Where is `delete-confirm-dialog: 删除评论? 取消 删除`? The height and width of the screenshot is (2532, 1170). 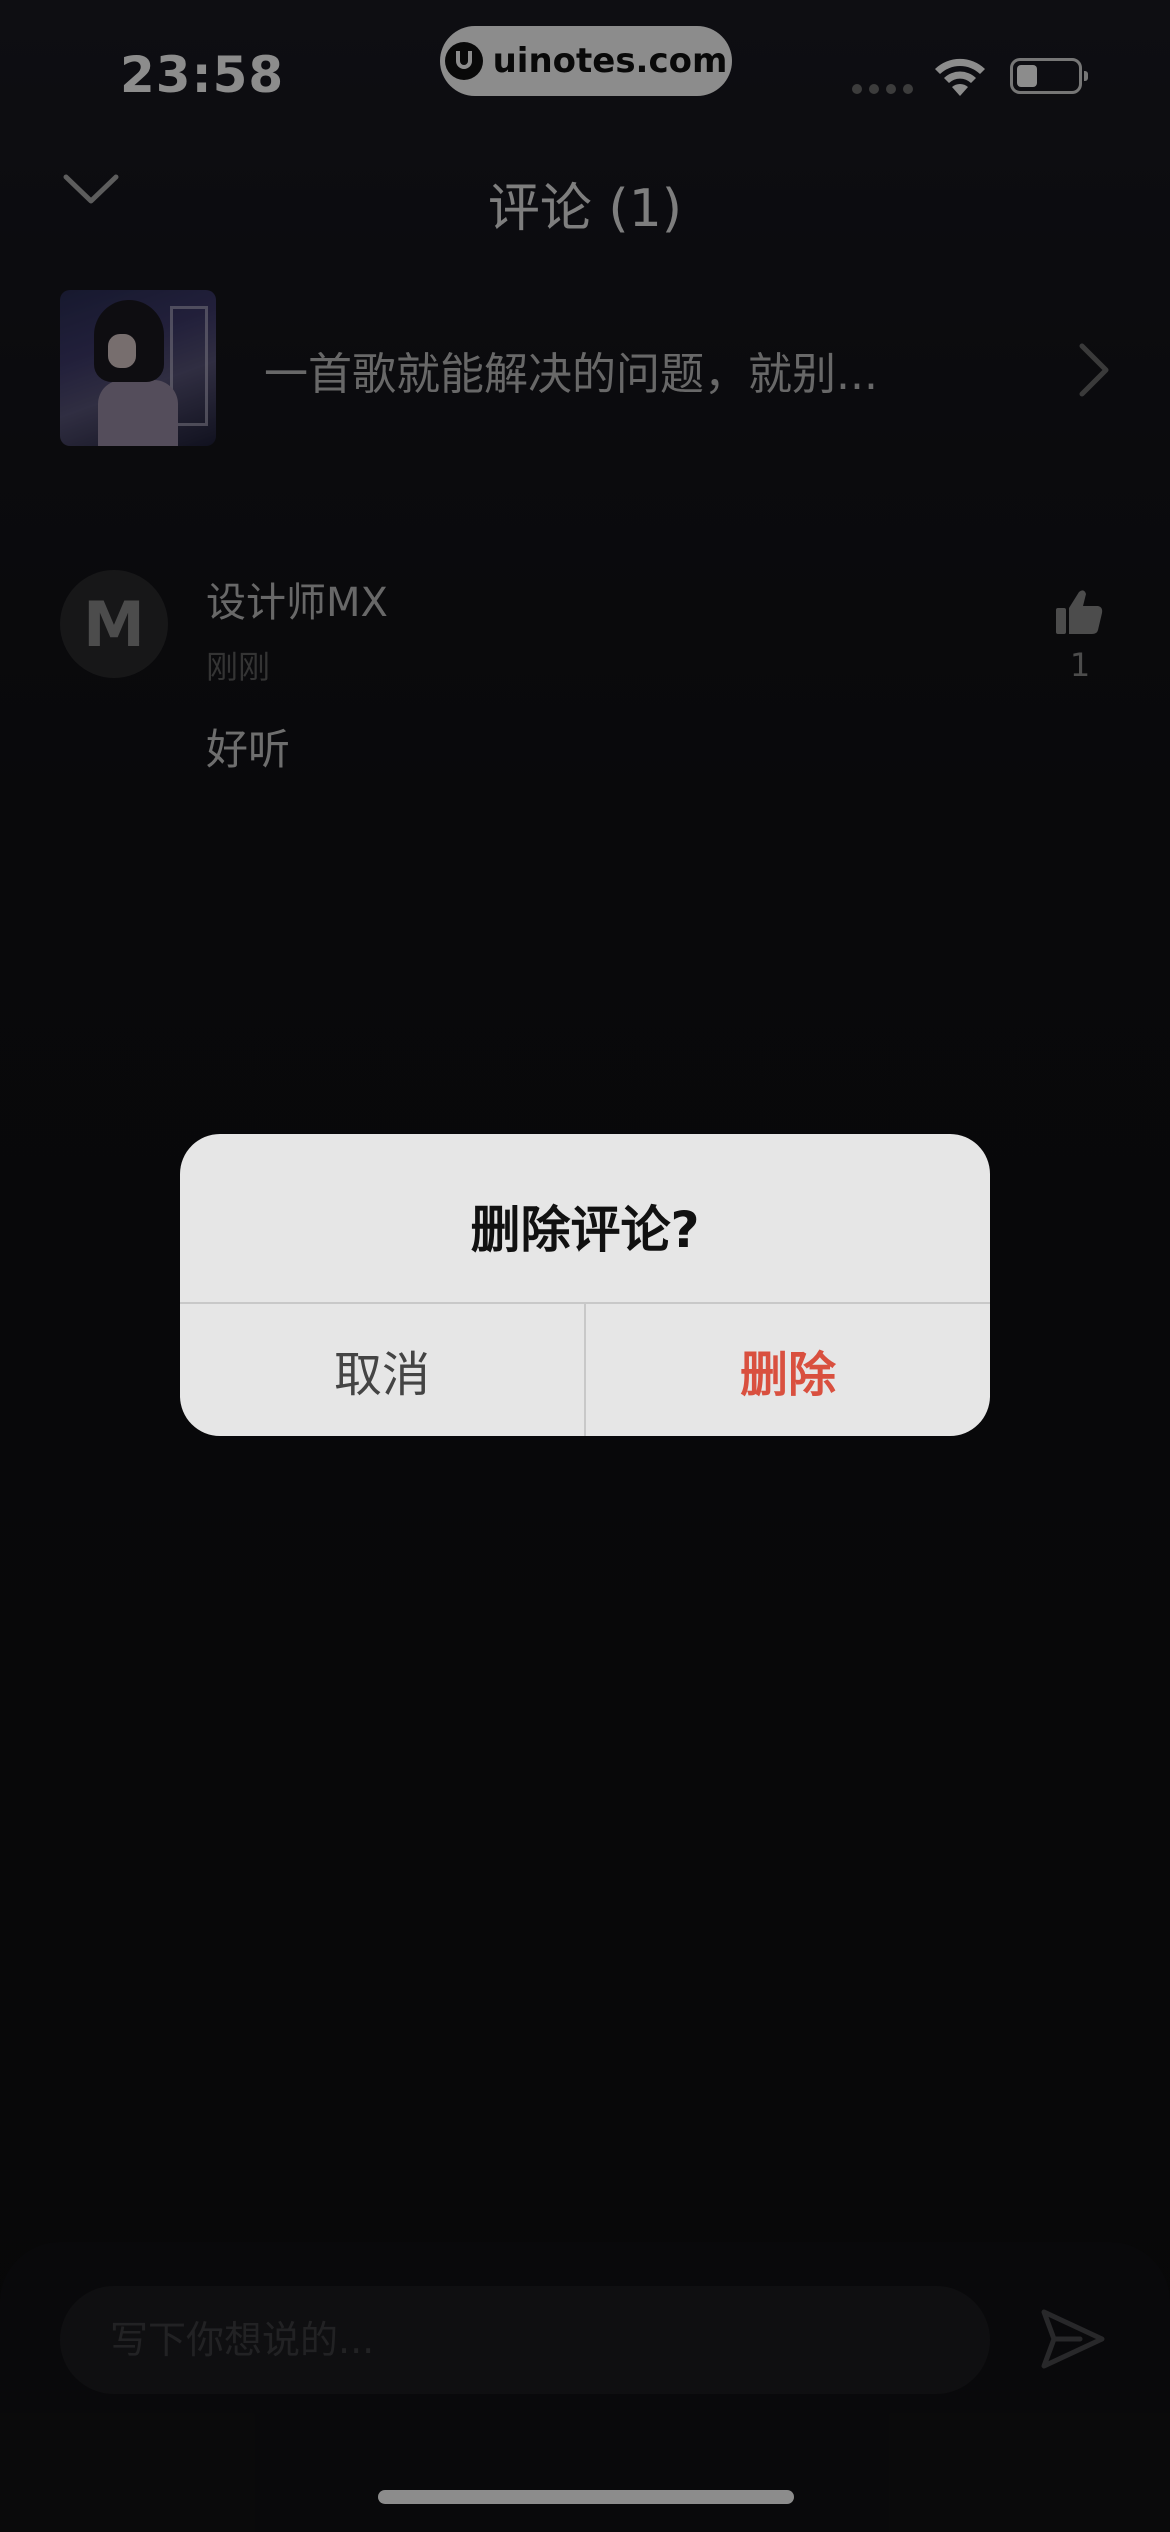 delete-confirm-dialog: 删除评论? 取消 删除 is located at coordinates (585, 1285).